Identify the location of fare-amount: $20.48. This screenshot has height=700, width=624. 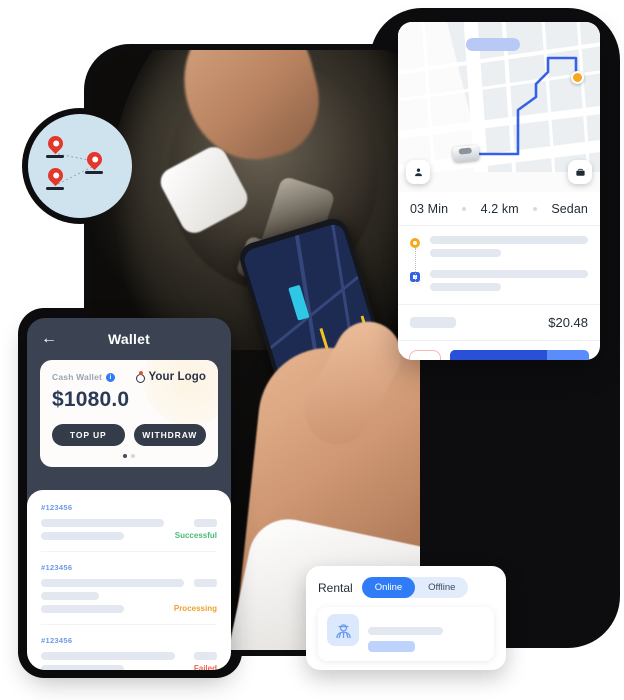
(568, 322).